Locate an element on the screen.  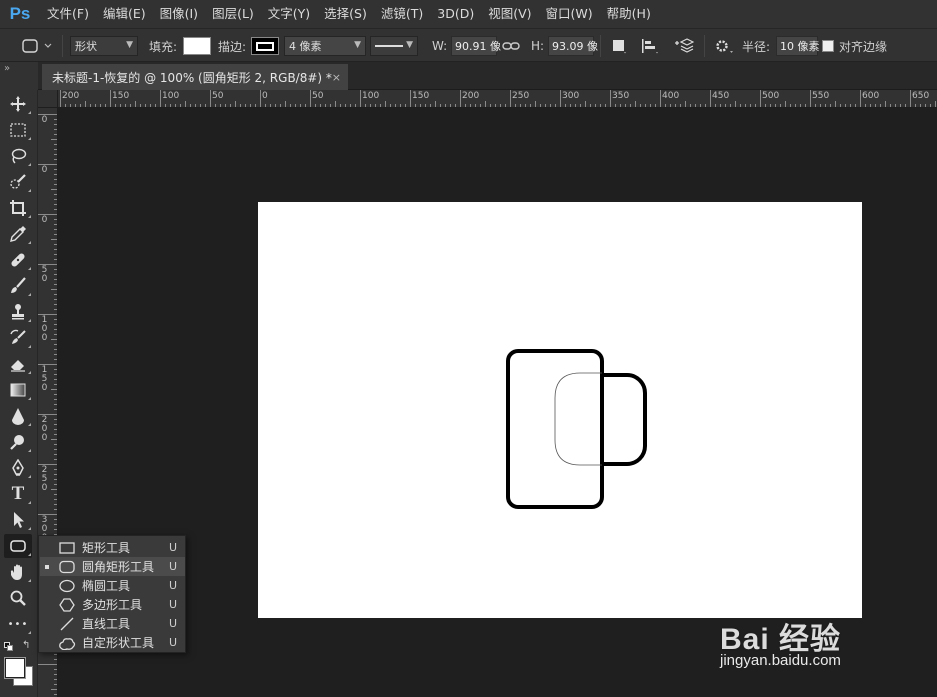
zoom-icon is located at coordinates (18, 598).